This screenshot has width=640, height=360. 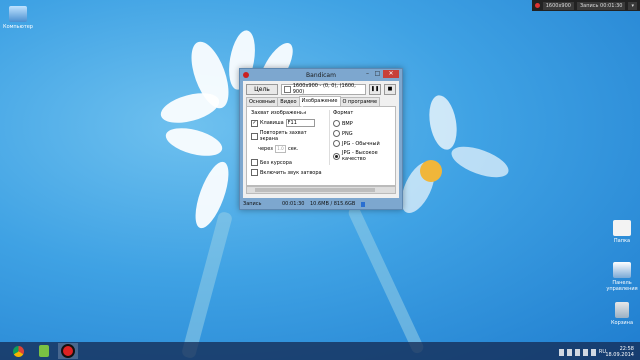 What do you see at coordinates (279, 113) in the screenshot?
I see `capture-group-label: Захват изображения` at bounding box center [279, 113].